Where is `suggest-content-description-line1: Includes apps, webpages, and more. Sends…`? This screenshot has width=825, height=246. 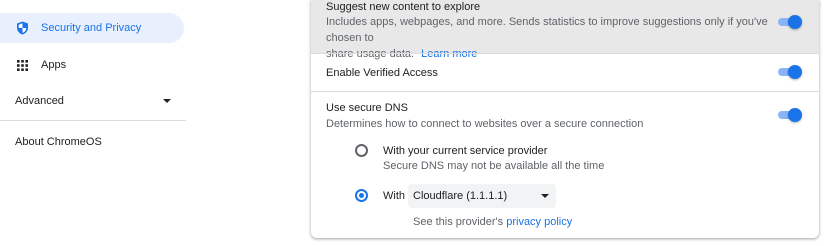 suggest-content-description-line1: Includes apps, webpages, and more. Sends… is located at coordinates (547, 30).